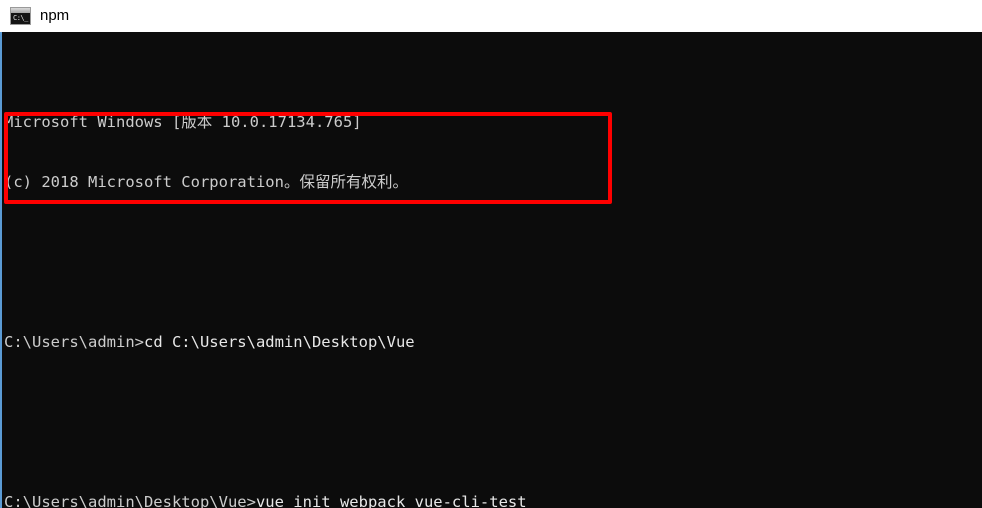  I want to click on console-icon-titlestrip, so click(20, 10).